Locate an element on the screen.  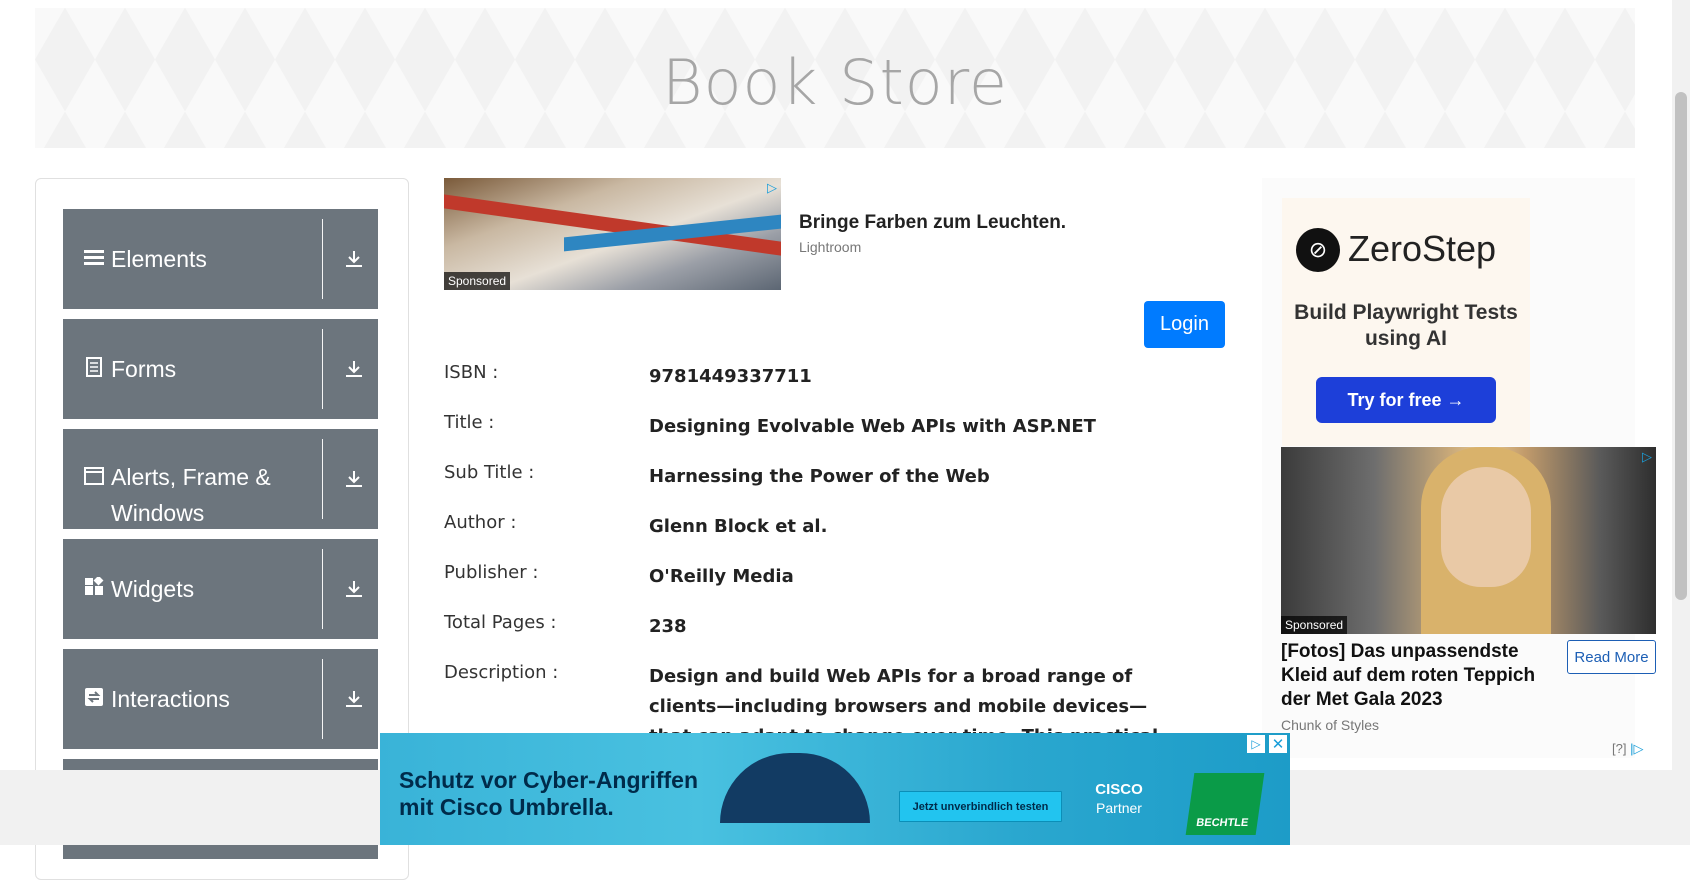
sidebar-group-label: Forms is located at coordinates (144, 368).